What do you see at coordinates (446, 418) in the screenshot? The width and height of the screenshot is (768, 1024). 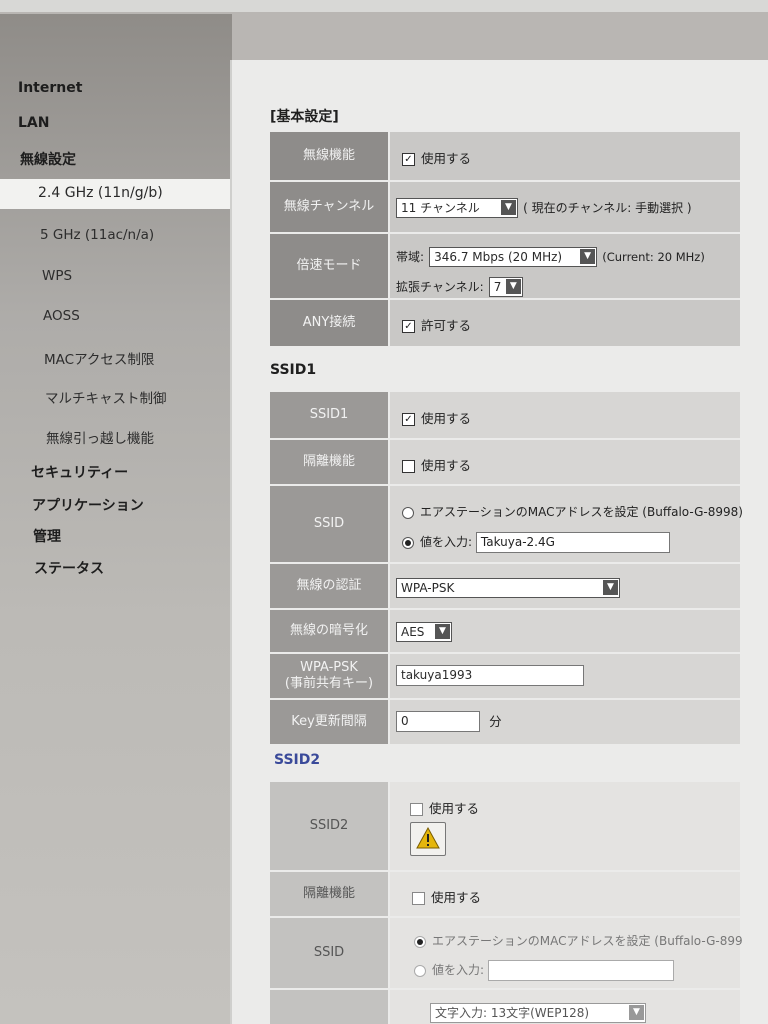 I see `ssid1-enable-option: 使用する` at bounding box center [446, 418].